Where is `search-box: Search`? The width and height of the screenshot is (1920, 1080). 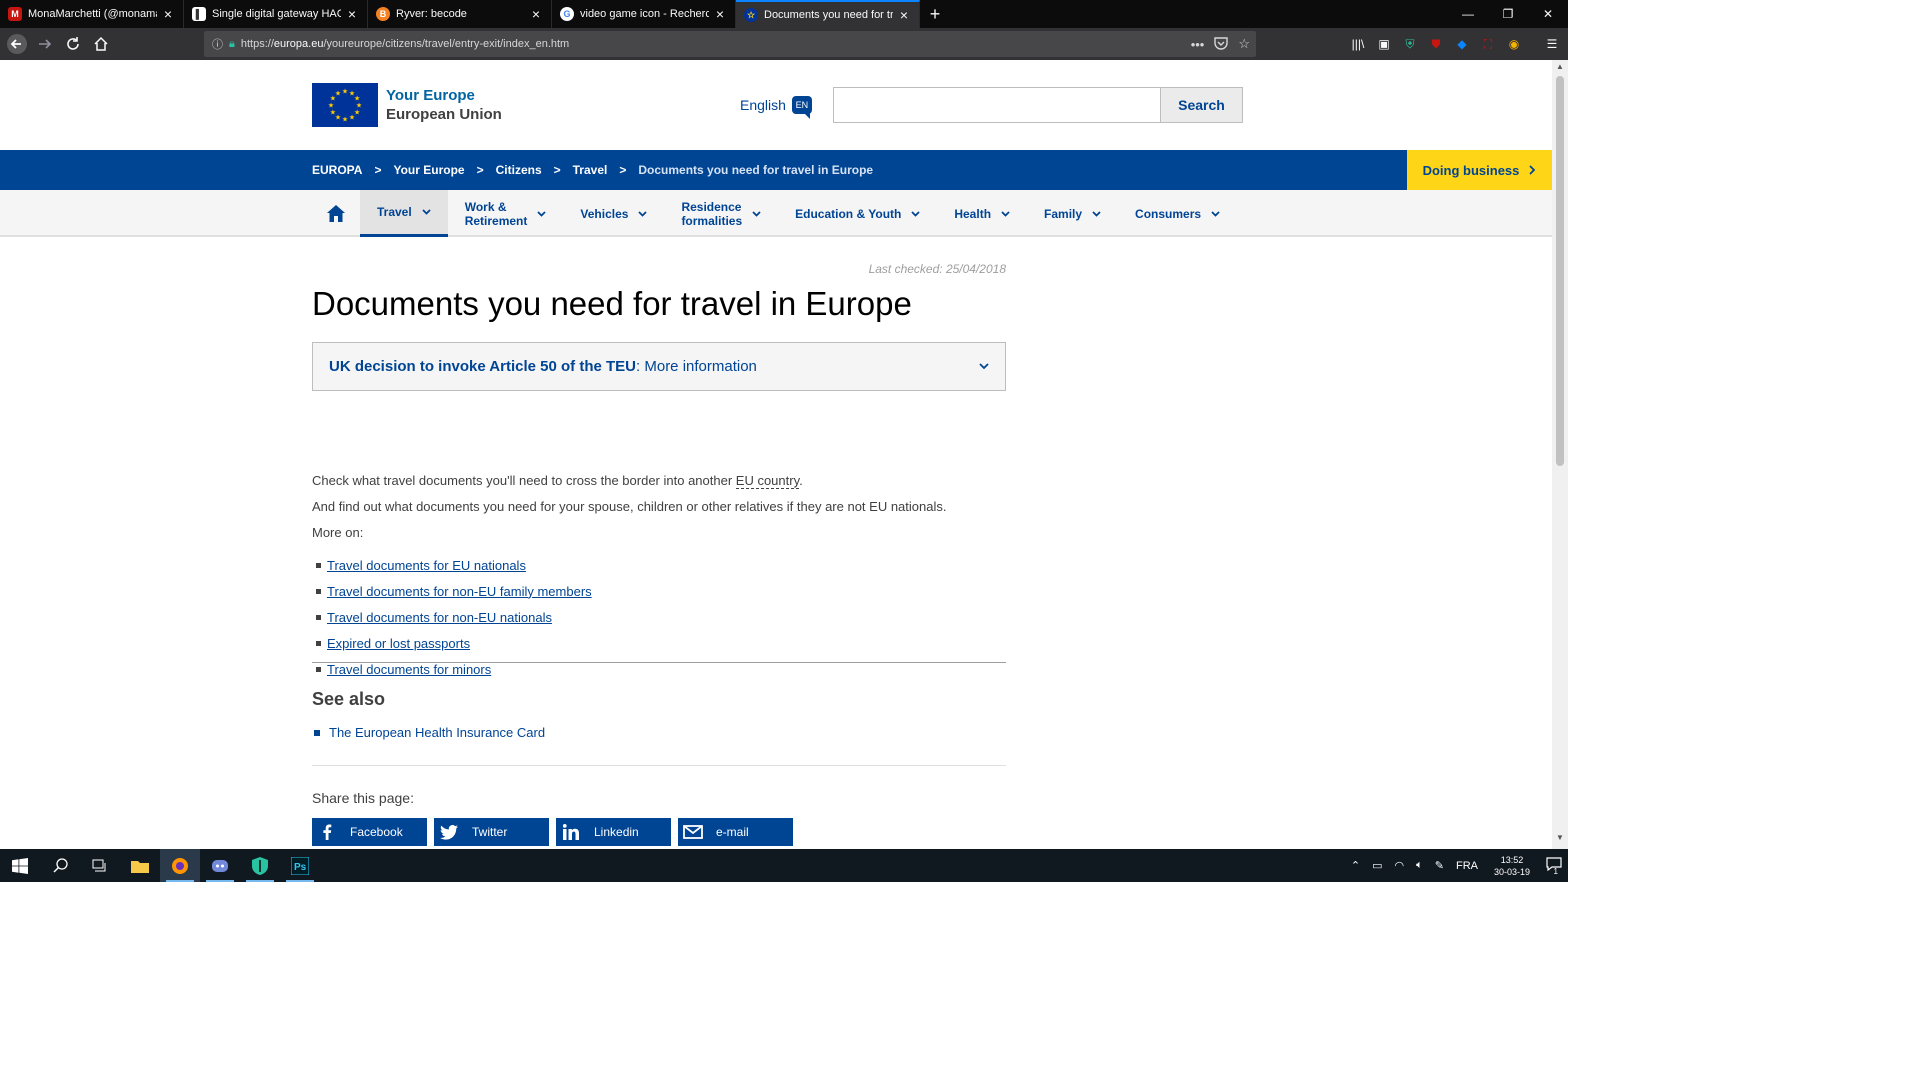
search-box: Search is located at coordinates (1038, 105).